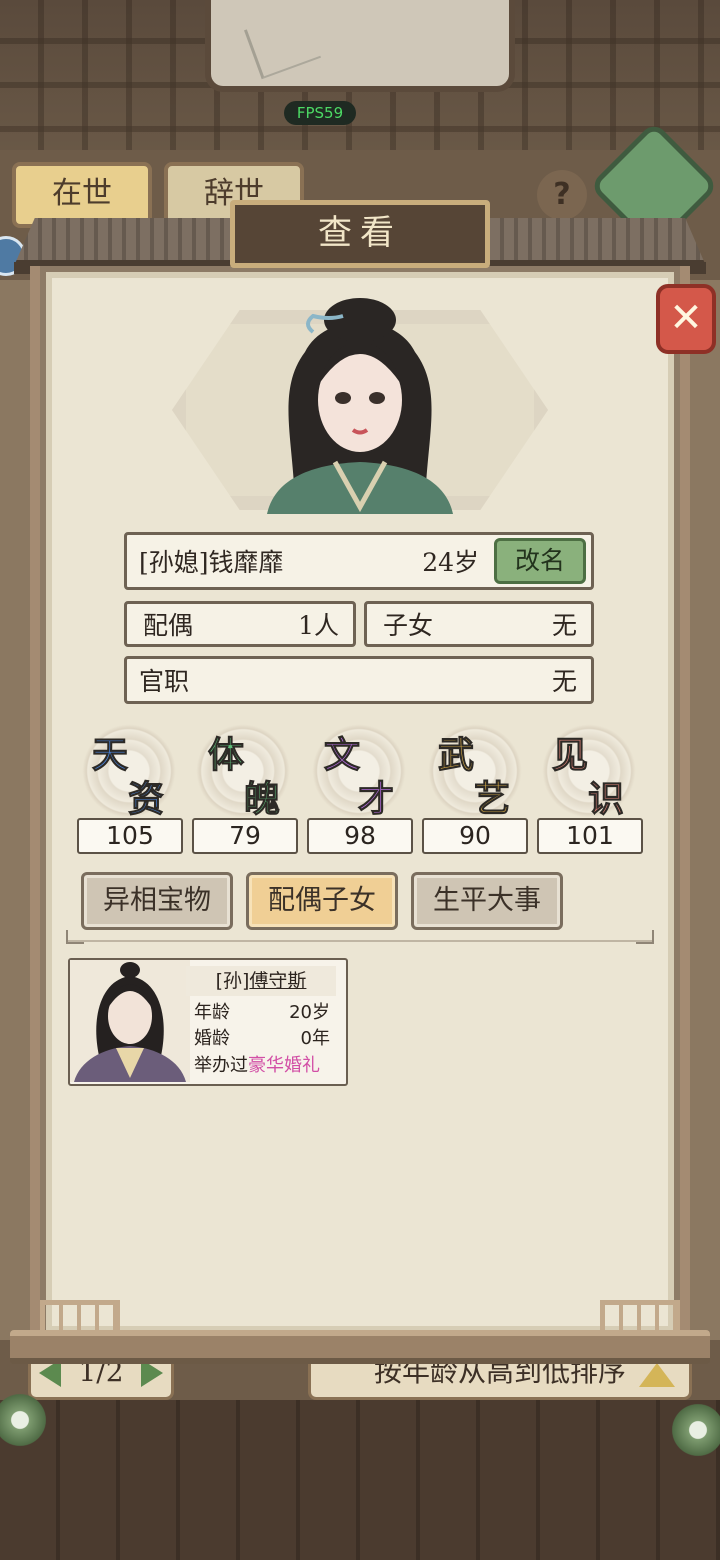 This screenshot has width=720, height=1560. What do you see at coordinates (232, 981) in the screenshot?
I see `spouse-prefix: [孙]` at bounding box center [232, 981].